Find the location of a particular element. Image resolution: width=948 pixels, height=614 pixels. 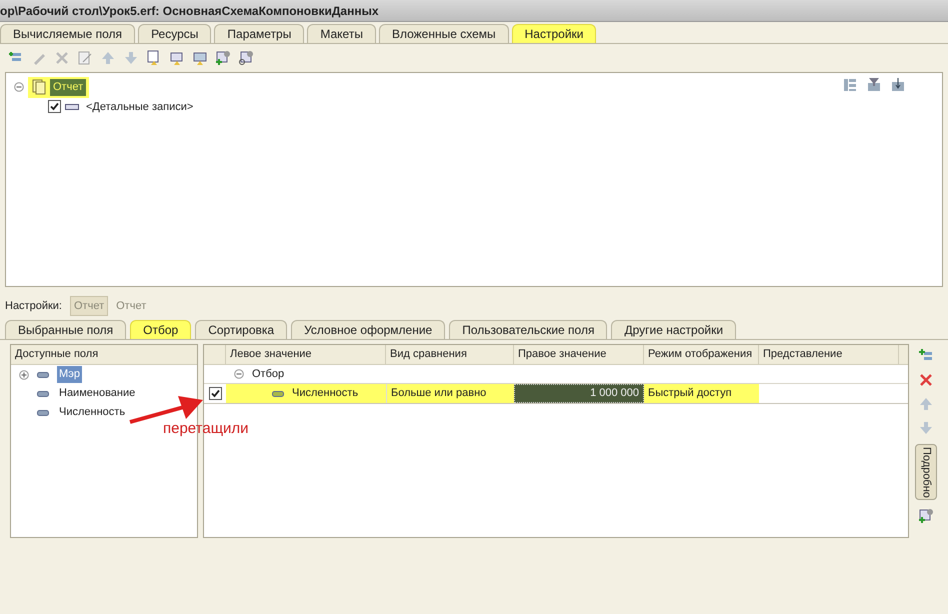

tree-item: Отчет is located at coordinates (68, 87).